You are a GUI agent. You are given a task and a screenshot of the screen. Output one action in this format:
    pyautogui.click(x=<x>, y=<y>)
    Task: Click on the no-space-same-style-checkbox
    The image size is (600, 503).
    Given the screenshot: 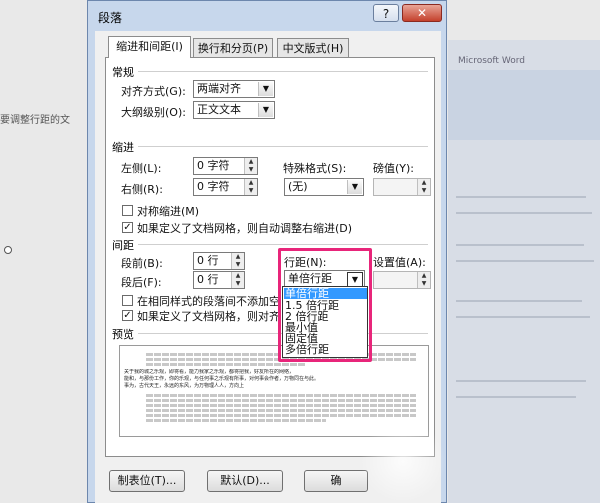 What is the action you would take?
    pyautogui.click(x=127, y=300)
    